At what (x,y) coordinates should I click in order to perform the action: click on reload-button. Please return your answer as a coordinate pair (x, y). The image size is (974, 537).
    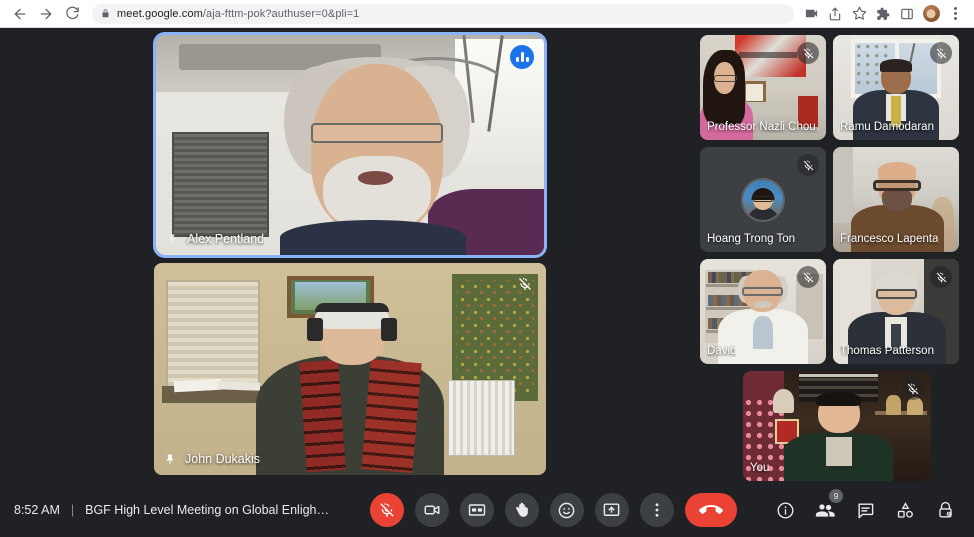
    Looking at the image, I should click on (72, 14).